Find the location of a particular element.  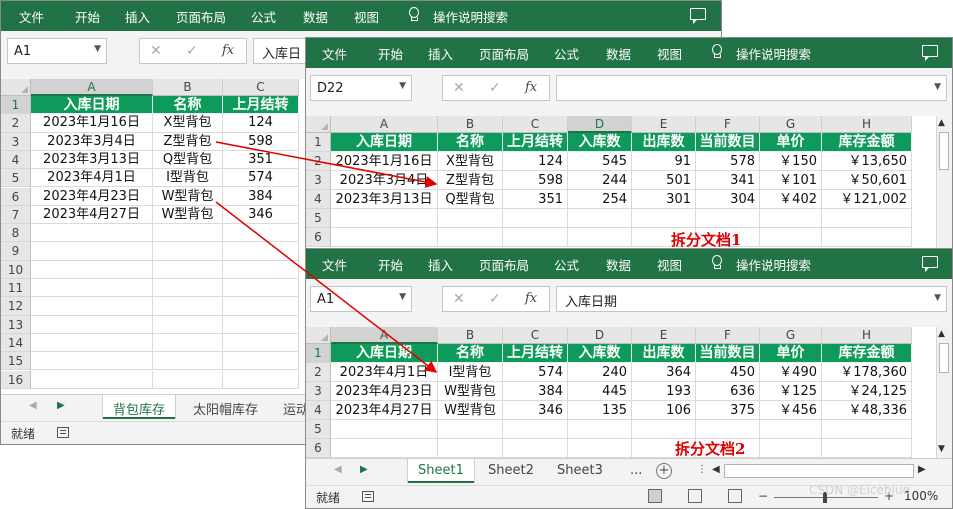

arrows-overlay is located at coordinates (326, 257).